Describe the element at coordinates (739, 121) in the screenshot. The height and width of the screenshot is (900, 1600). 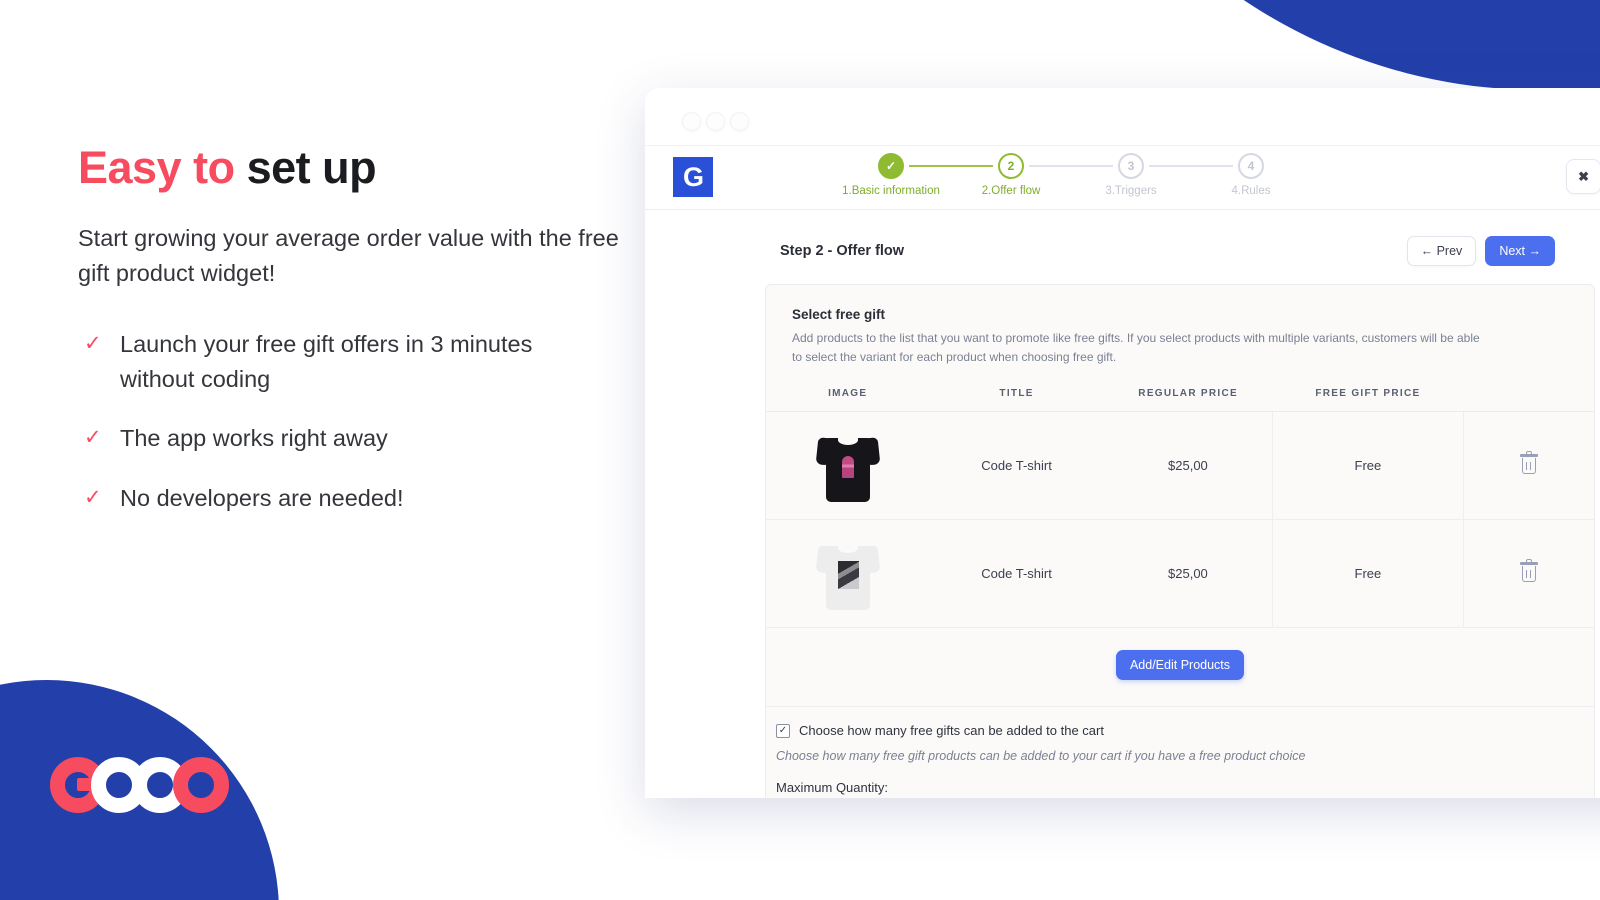
I see `window-maximize-dot-icon` at that location.